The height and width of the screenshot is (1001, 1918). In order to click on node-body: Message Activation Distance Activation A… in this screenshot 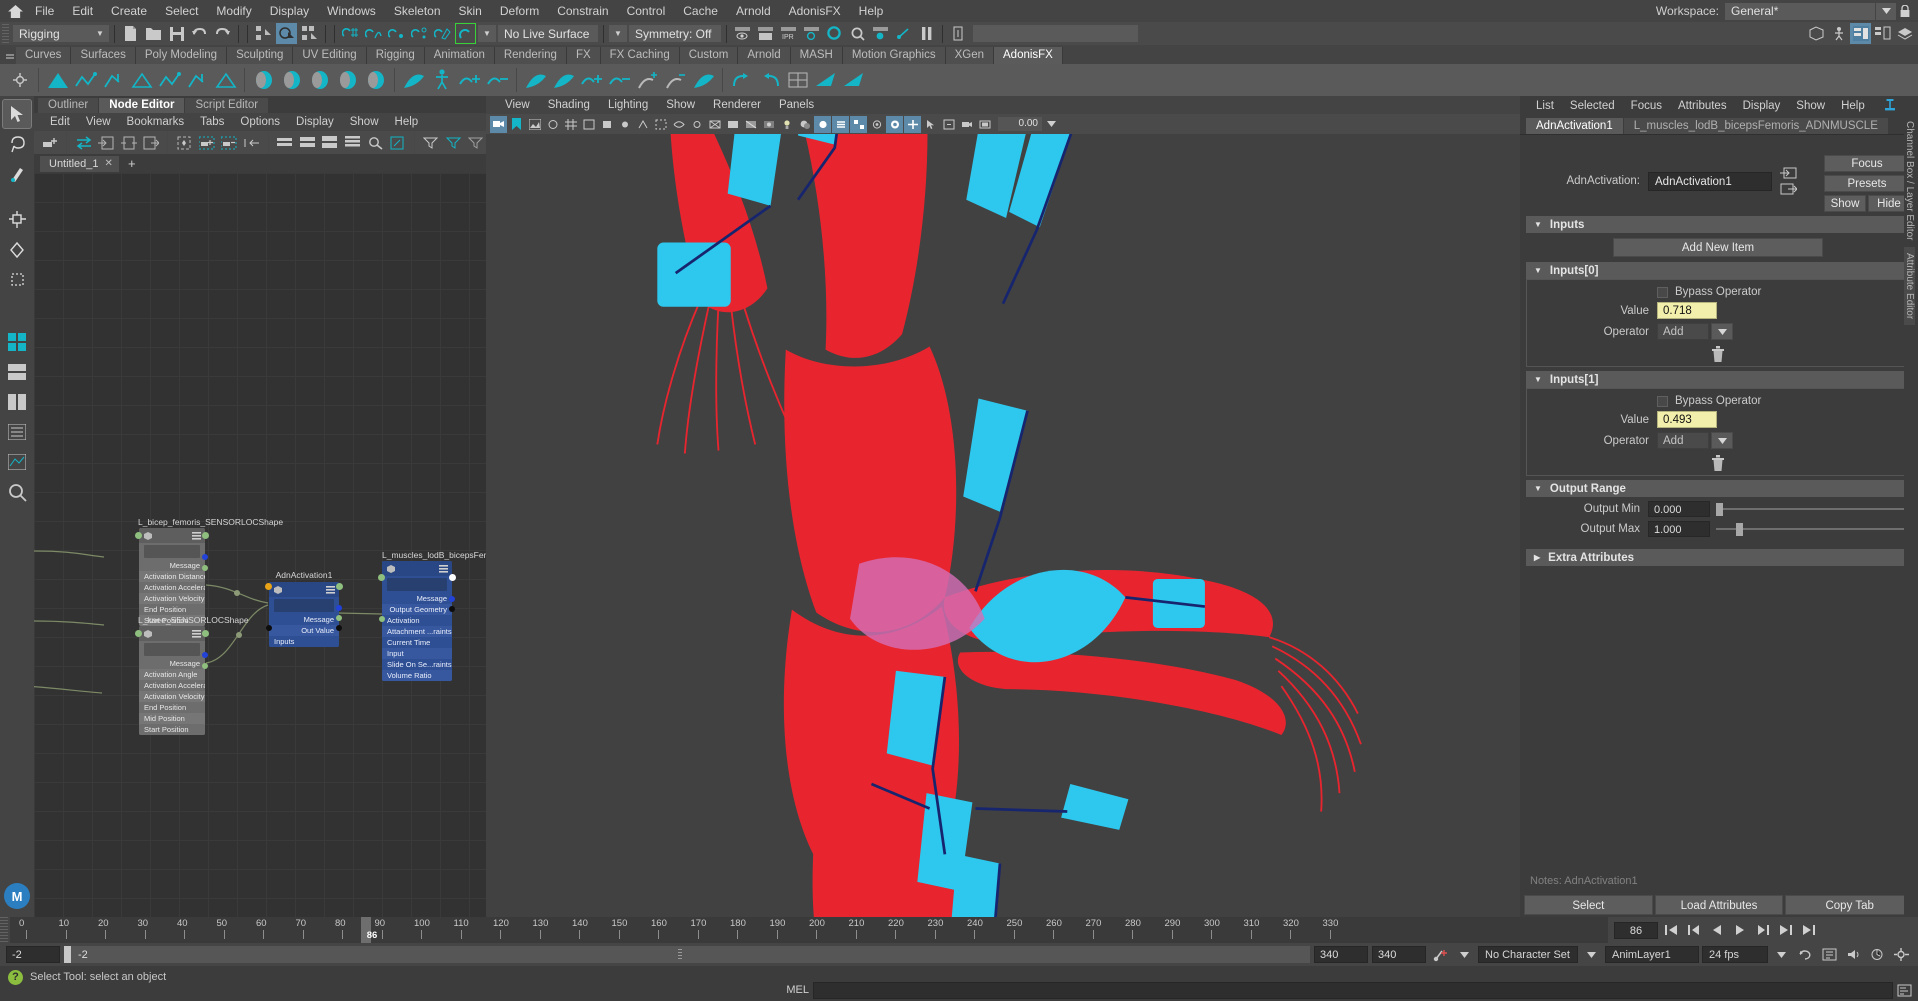, I will do `click(172, 577)`.